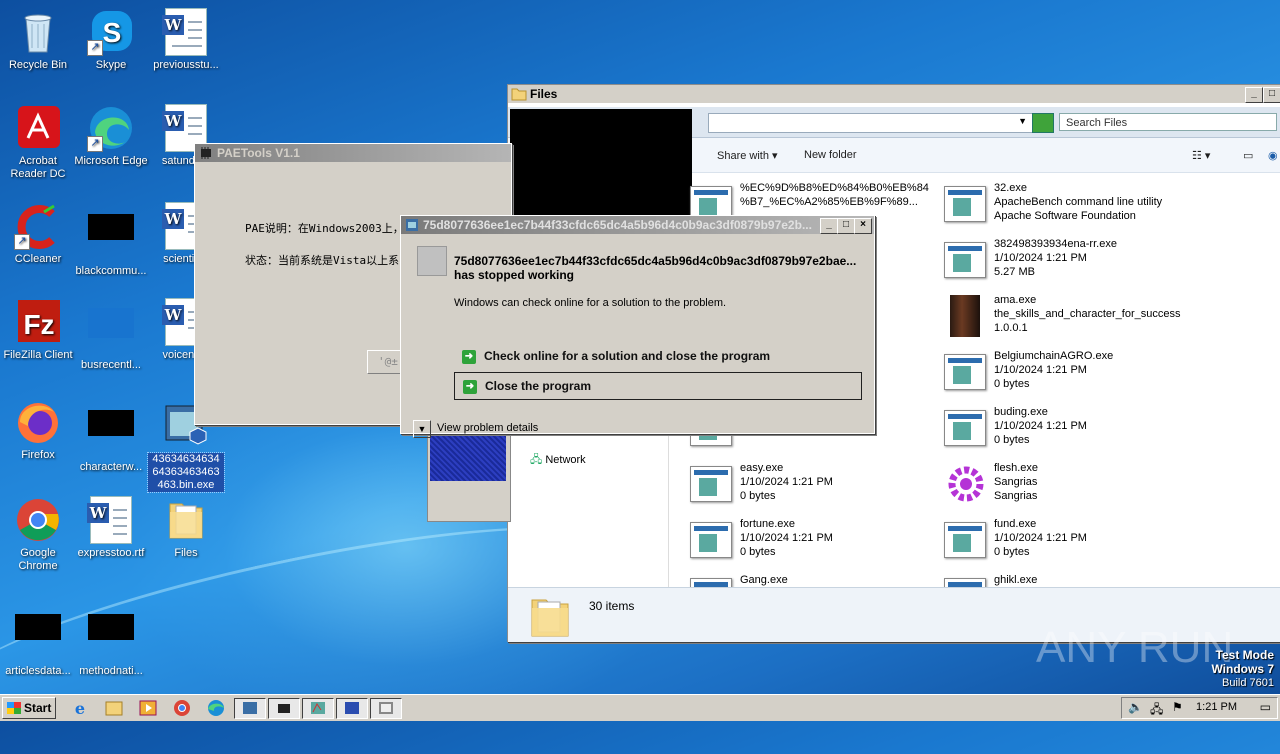 The height and width of the screenshot is (754, 1280). What do you see at coordinates (1069, 429) in the screenshot?
I see `list-item: buding.exe 1/10/2024 1:21 PM 0 bytes` at bounding box center [1069, 429].